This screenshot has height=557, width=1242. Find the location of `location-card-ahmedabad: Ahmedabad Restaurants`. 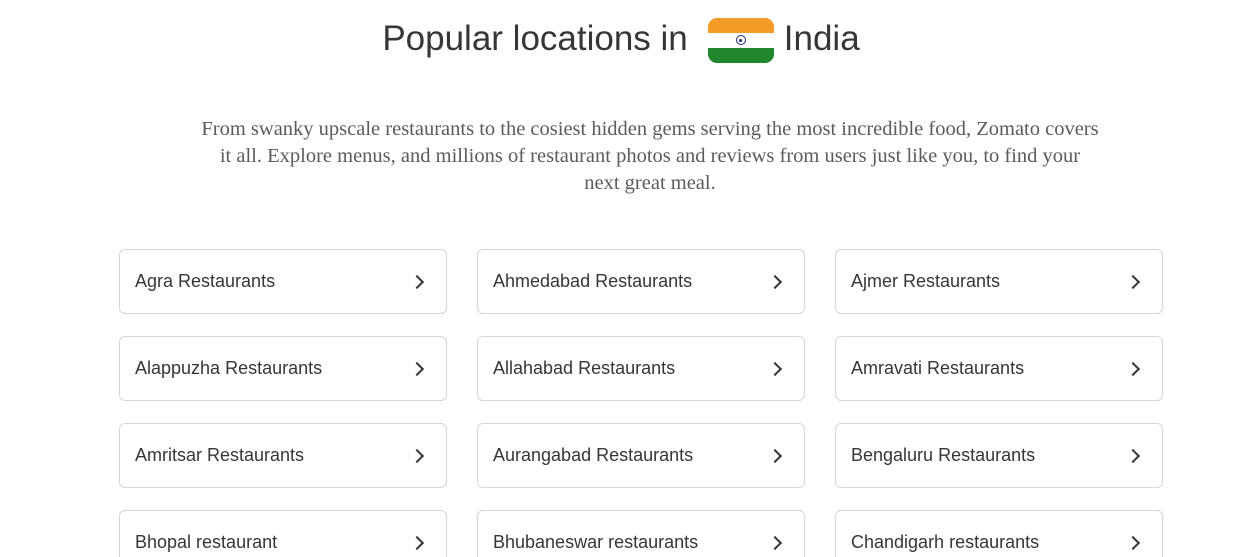

location-card-ahmedabad: Ahmedabad Restaurants is located at coordinates (641, 281).